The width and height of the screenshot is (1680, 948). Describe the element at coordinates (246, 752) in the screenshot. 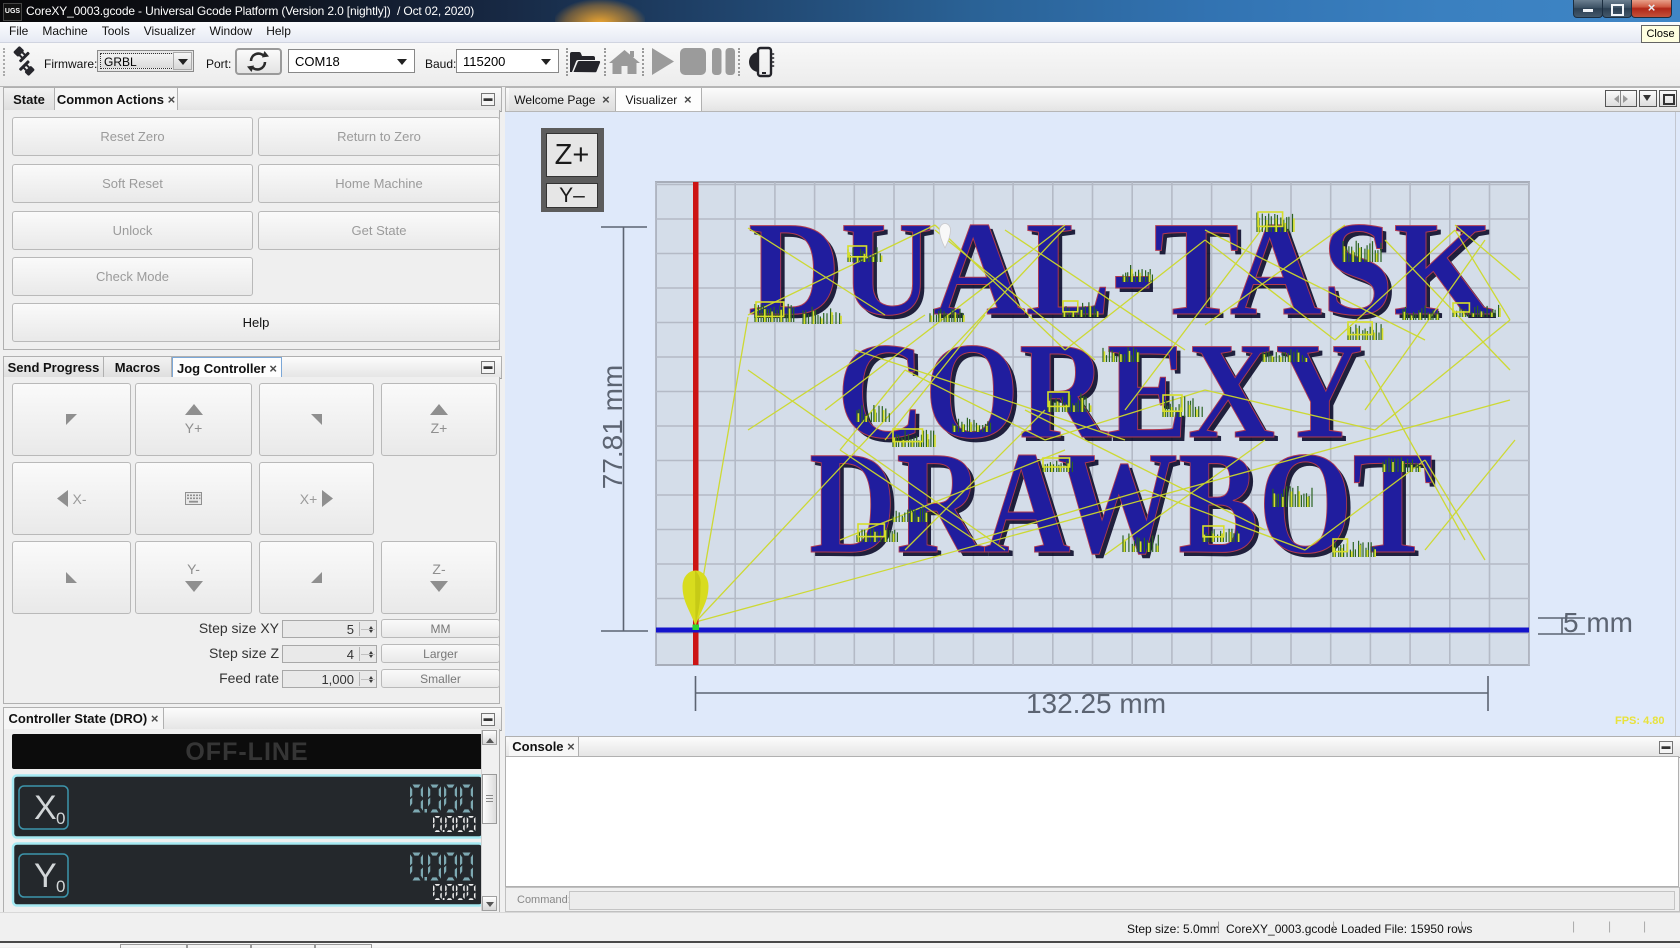

I see `svg-text: OFF-LINE` at that location.